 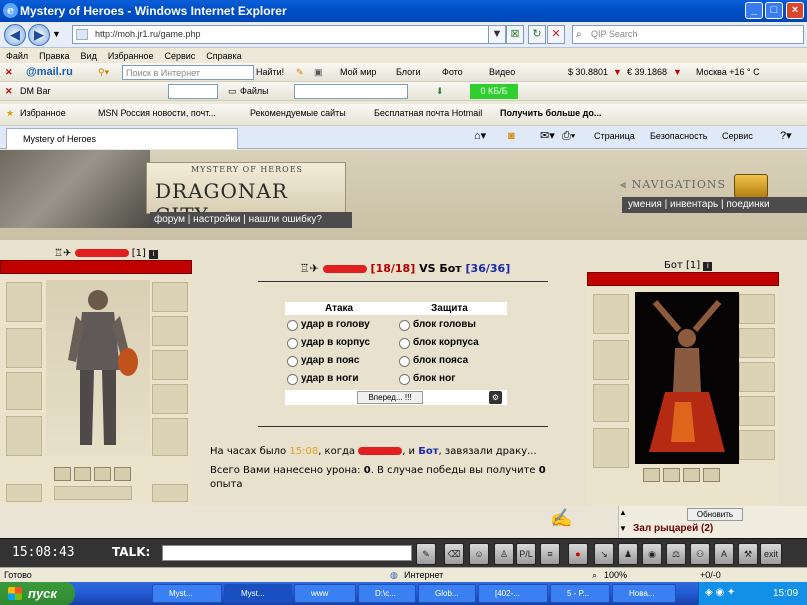 What do you see at coordinates (628, 554) in the screenshot?
I see `figure-icon: ♟` at bounding box center [628, 554].